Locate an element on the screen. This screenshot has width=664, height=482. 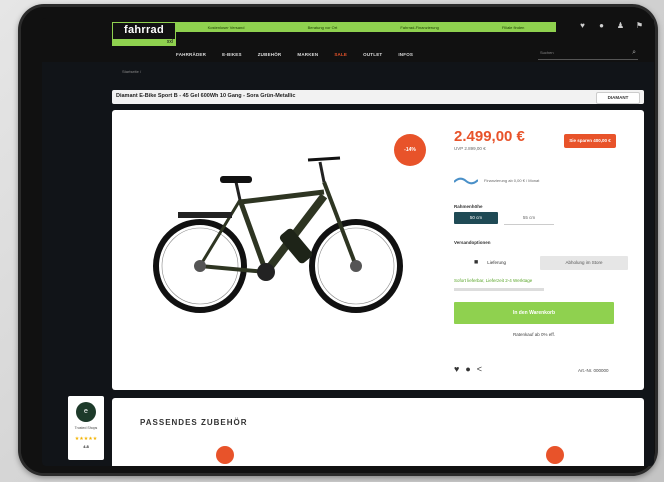
financing-text: Finanzierung ab 0,00 € / Monat is located at coordinates (512, 180).